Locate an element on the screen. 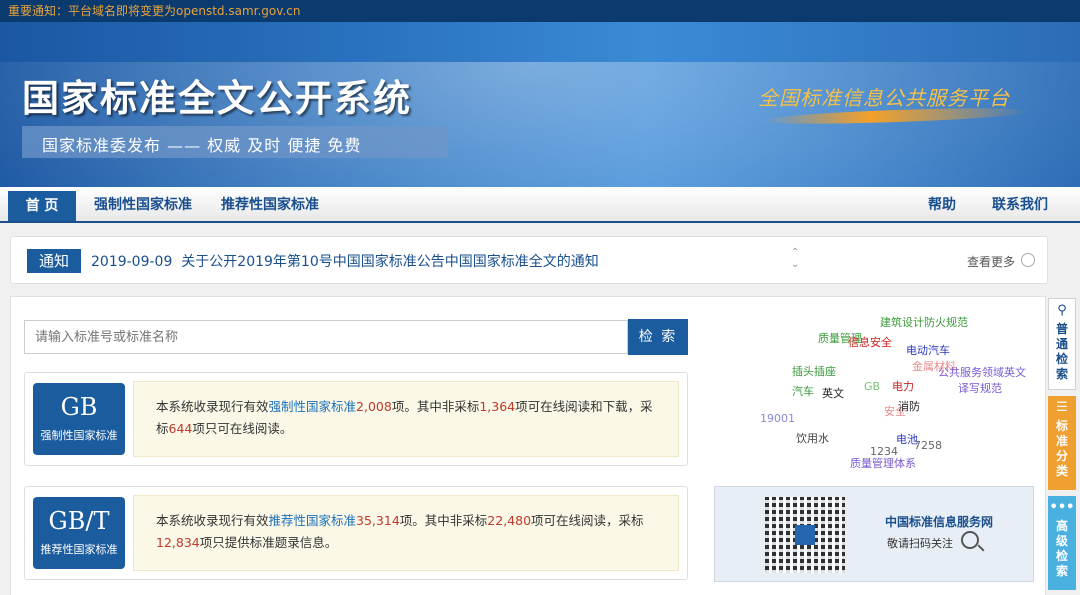 This screenshot has width=1080, height=595. gbt-badge-label: 推荐性国家标准 is located at coordinates (79, 549).